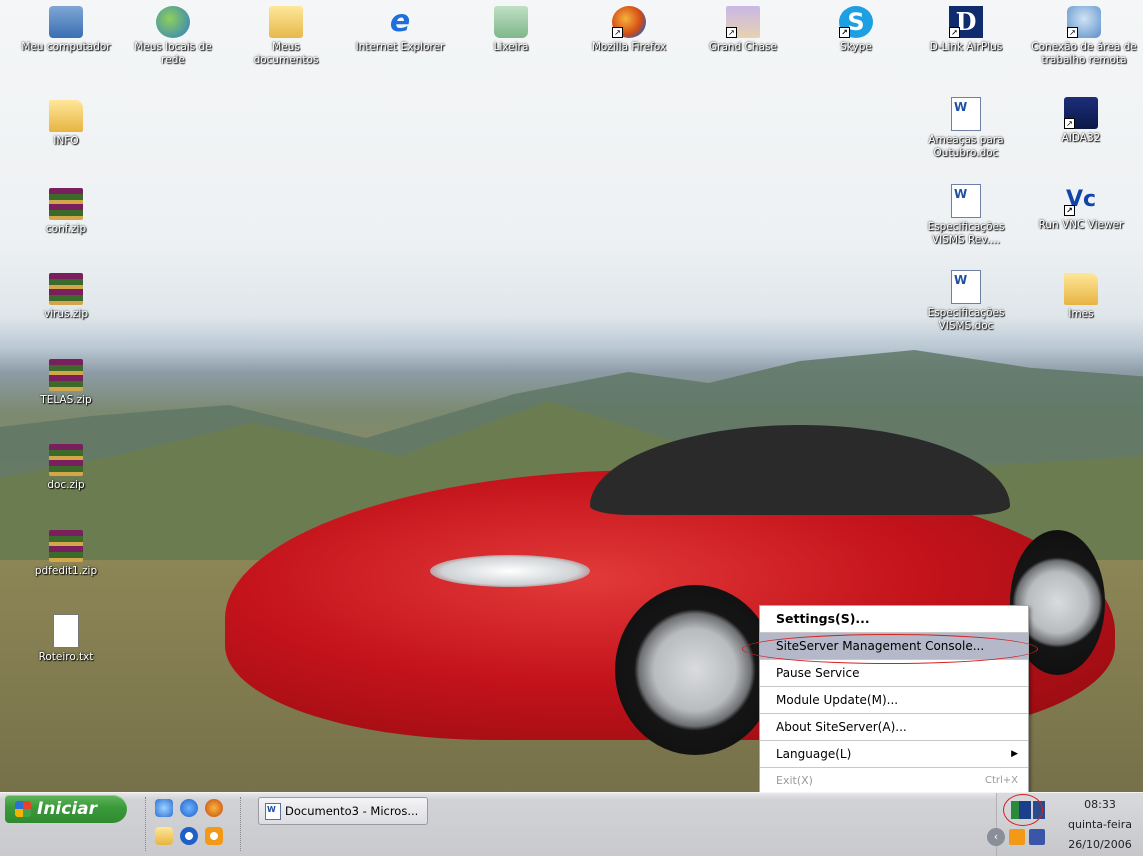  What do you see at coordinates (1001, 780) in the screenshot?
I see `menu-item-shortcut: Ctrl+X` at bounding box center [1001, 780].